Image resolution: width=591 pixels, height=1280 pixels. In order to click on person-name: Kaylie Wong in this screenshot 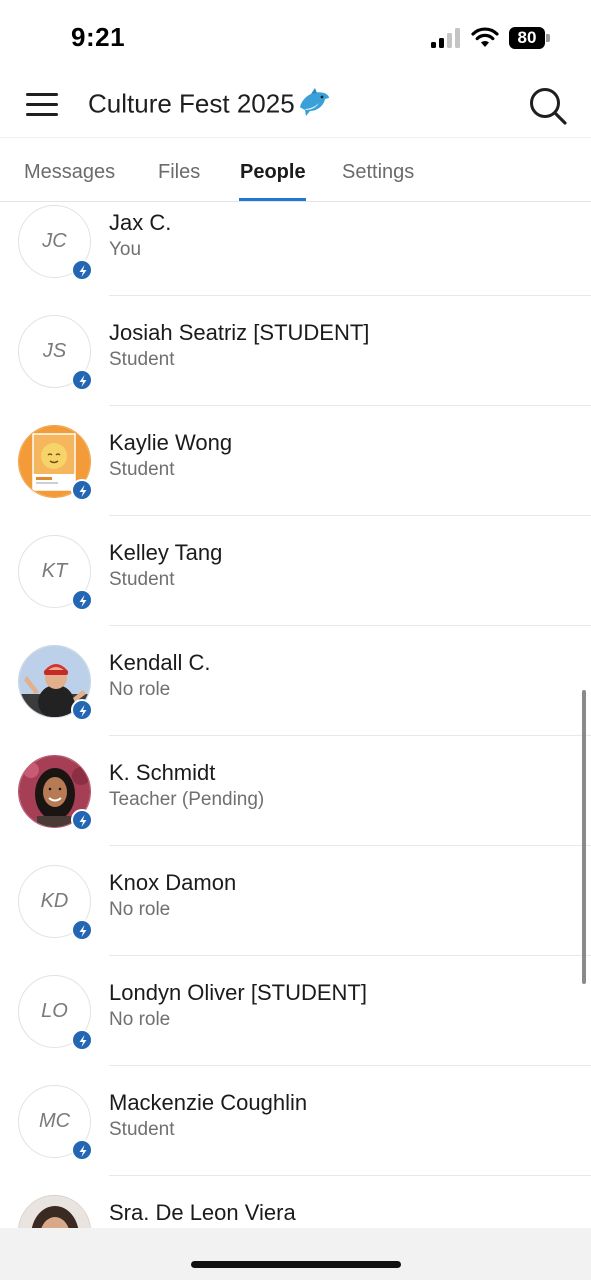, I will do `click(171, 442)`.